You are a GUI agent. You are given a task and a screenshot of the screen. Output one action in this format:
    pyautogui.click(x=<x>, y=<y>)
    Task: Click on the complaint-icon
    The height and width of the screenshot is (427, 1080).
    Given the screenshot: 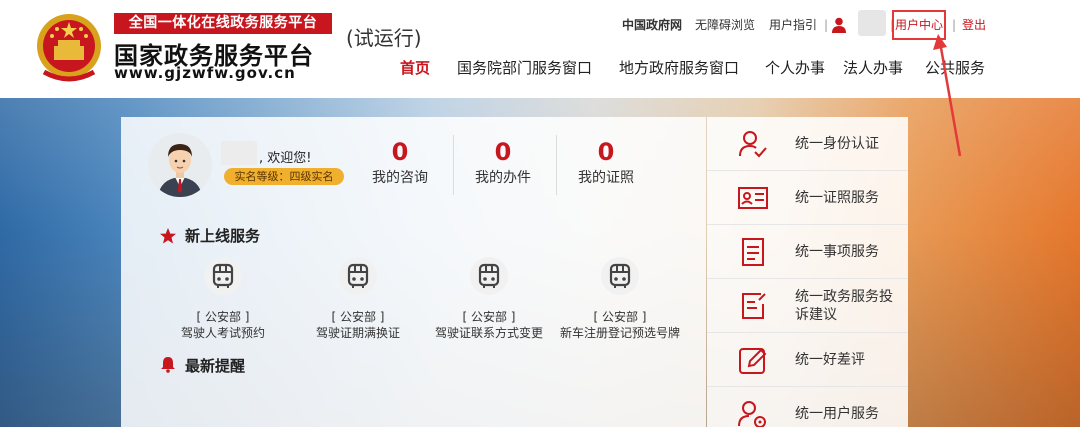 What is the action you would take?
    pyautogui.click(x=754, y=306)
    